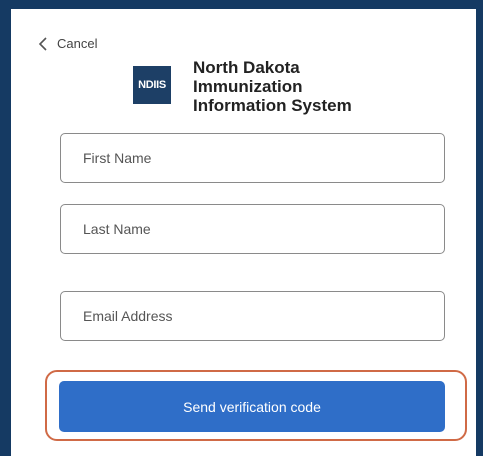 The width and height of the screenshot is (483, 456). I want to click on ndiis-logo: NDIIS, so click(152, 85).